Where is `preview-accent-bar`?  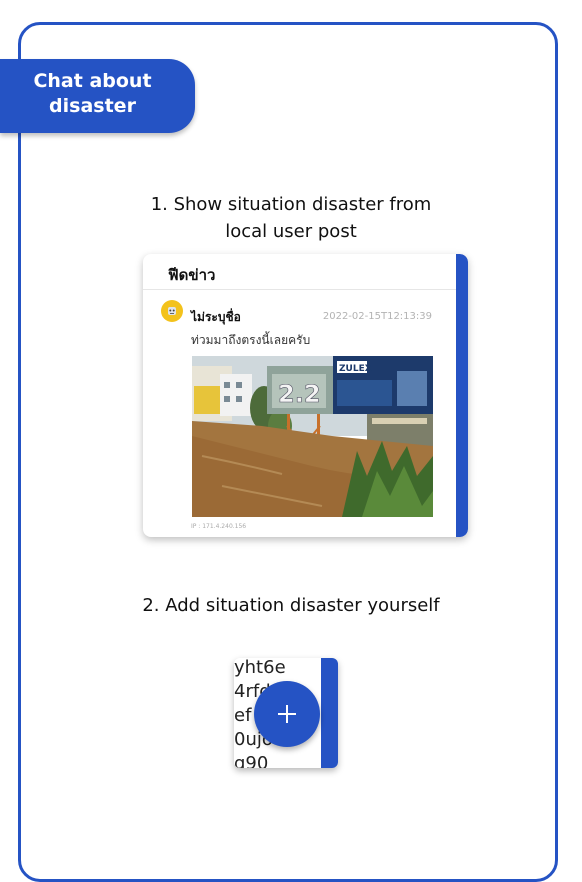
preview-accent-bar is located at coordinates (329, 713).